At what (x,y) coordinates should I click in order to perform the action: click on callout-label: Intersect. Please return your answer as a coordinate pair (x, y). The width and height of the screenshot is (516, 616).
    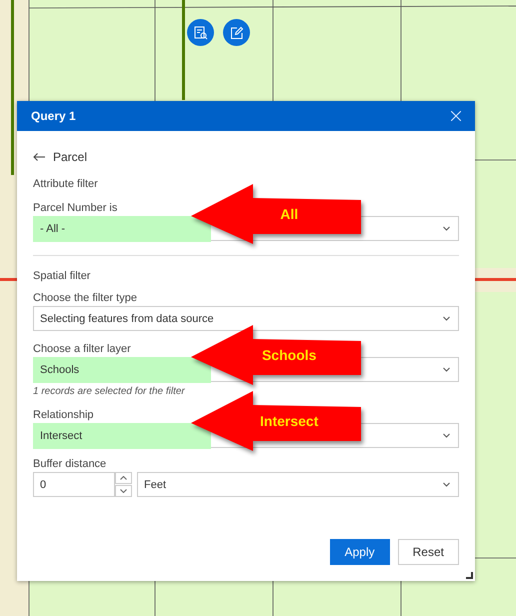
    Looking at the image, I should click on (289, 421).